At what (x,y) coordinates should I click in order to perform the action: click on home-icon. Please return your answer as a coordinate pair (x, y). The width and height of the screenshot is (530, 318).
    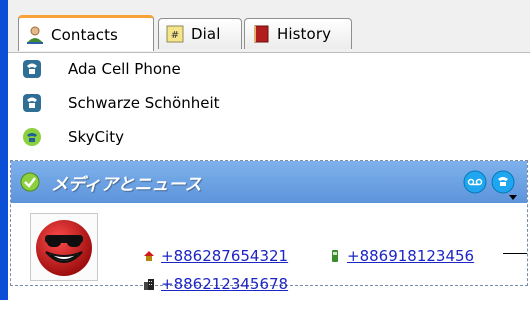
    Looking at the image, I should click on (149, 256).